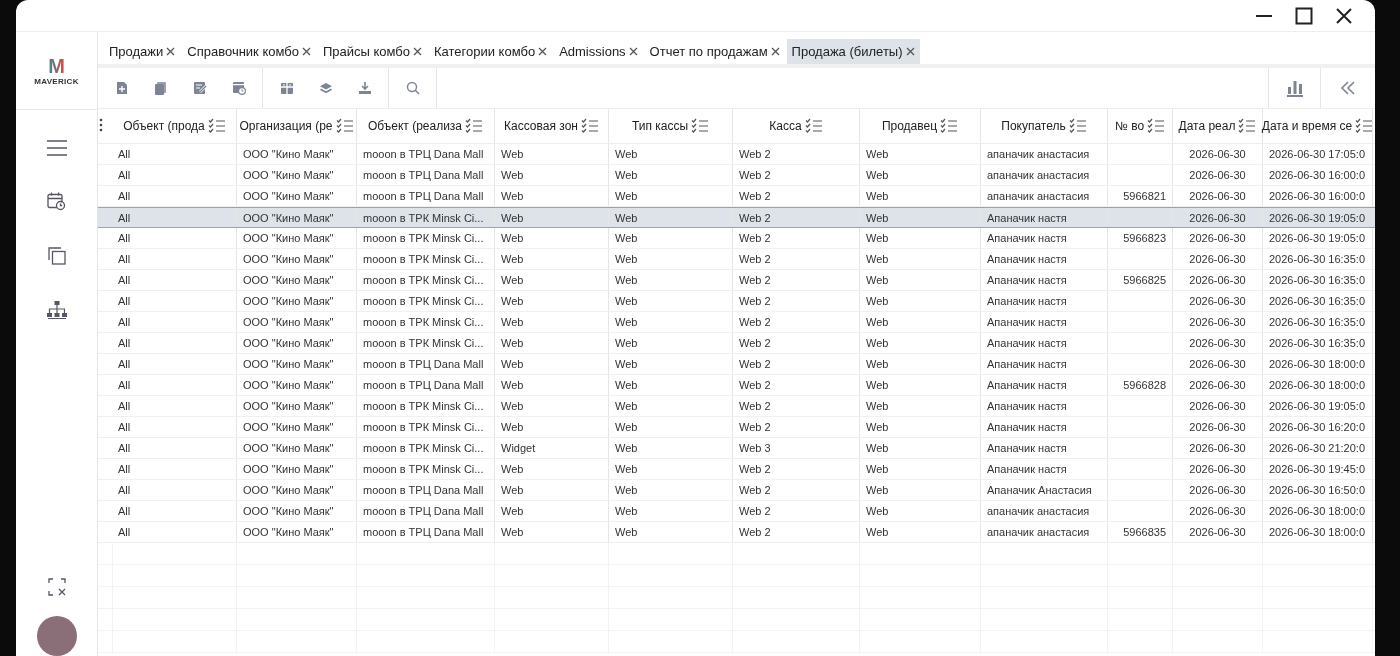  Describe the element at coordinates (909, 126) in the screenshot. I see `column-header: Продавец` at that location.